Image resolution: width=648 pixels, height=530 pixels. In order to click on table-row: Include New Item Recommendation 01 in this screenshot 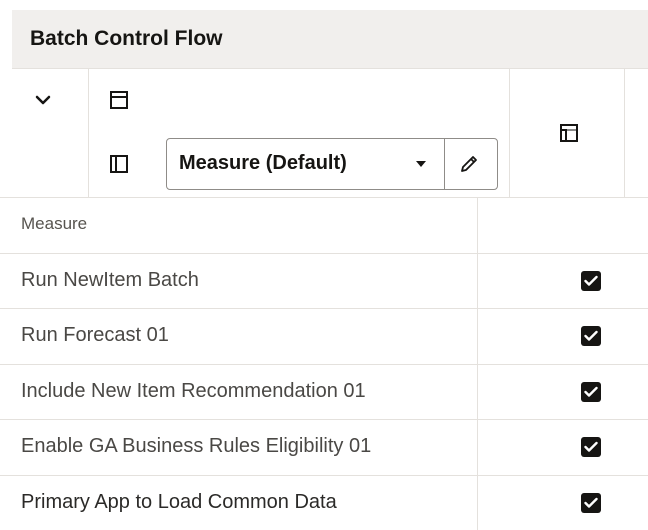, I will do `click(324, 392)`.